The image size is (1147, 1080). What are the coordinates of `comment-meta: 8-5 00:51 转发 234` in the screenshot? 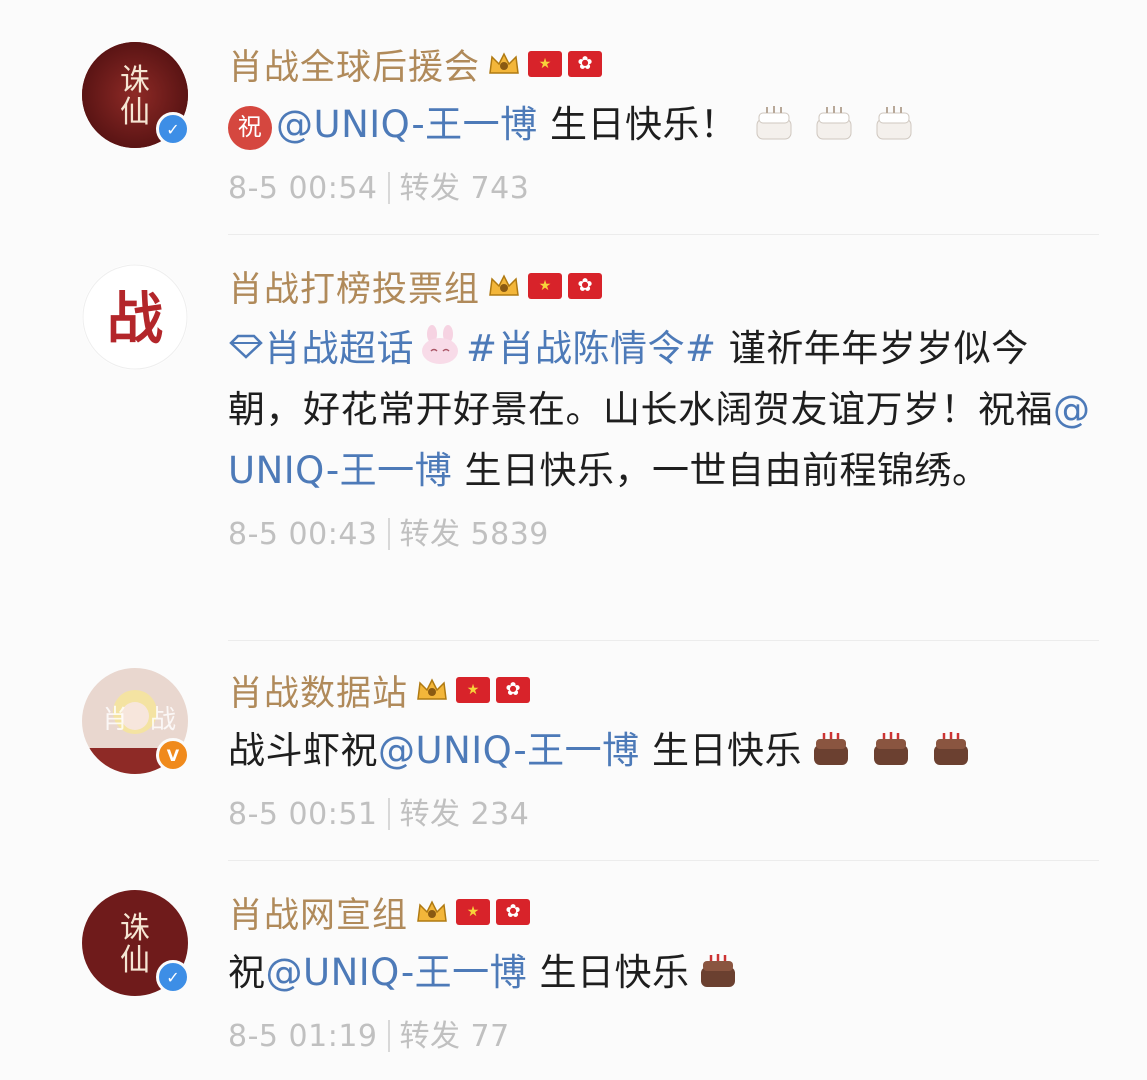 It's located at (662, 811).